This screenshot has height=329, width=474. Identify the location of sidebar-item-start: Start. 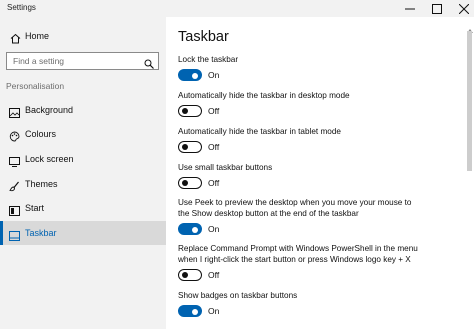
(83, 208).